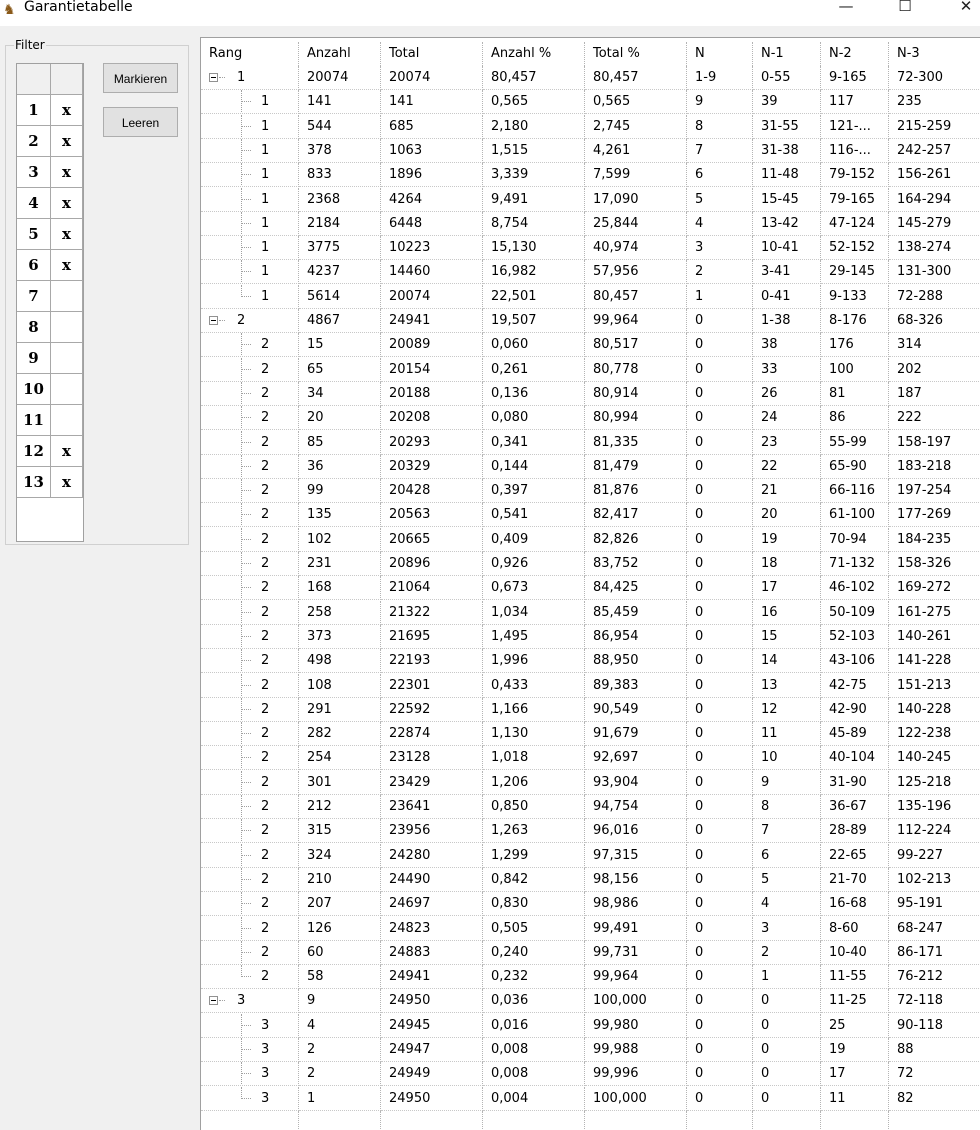 This screenshot has width=980, height=1130. Describe the element at coordinates (590, 345) in the screenshot. I see `tree-child-row: 2 15 20089 0,060 80,517 0 38 176 314` at that location.